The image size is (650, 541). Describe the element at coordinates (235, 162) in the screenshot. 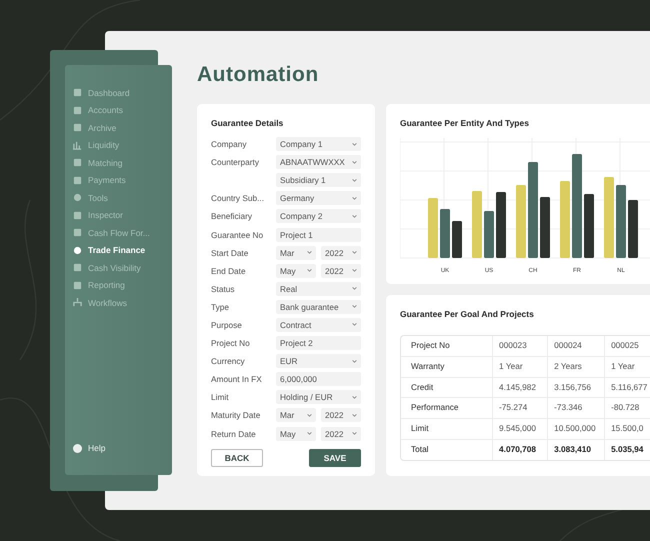

I see `field-label: Counterparty` at that location.